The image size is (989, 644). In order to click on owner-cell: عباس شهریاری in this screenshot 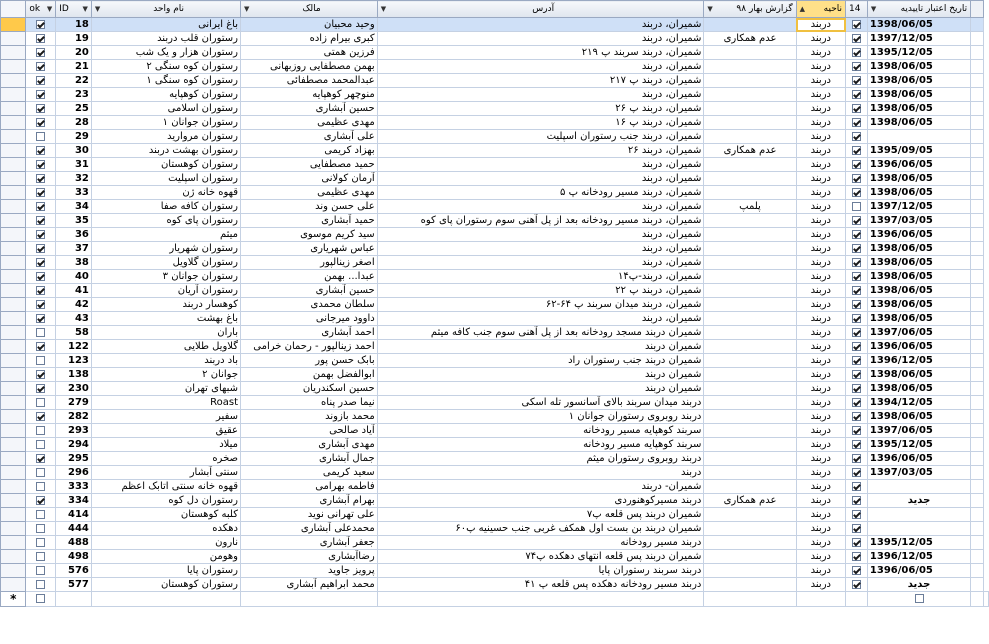, I will do `click(309, 248)`.